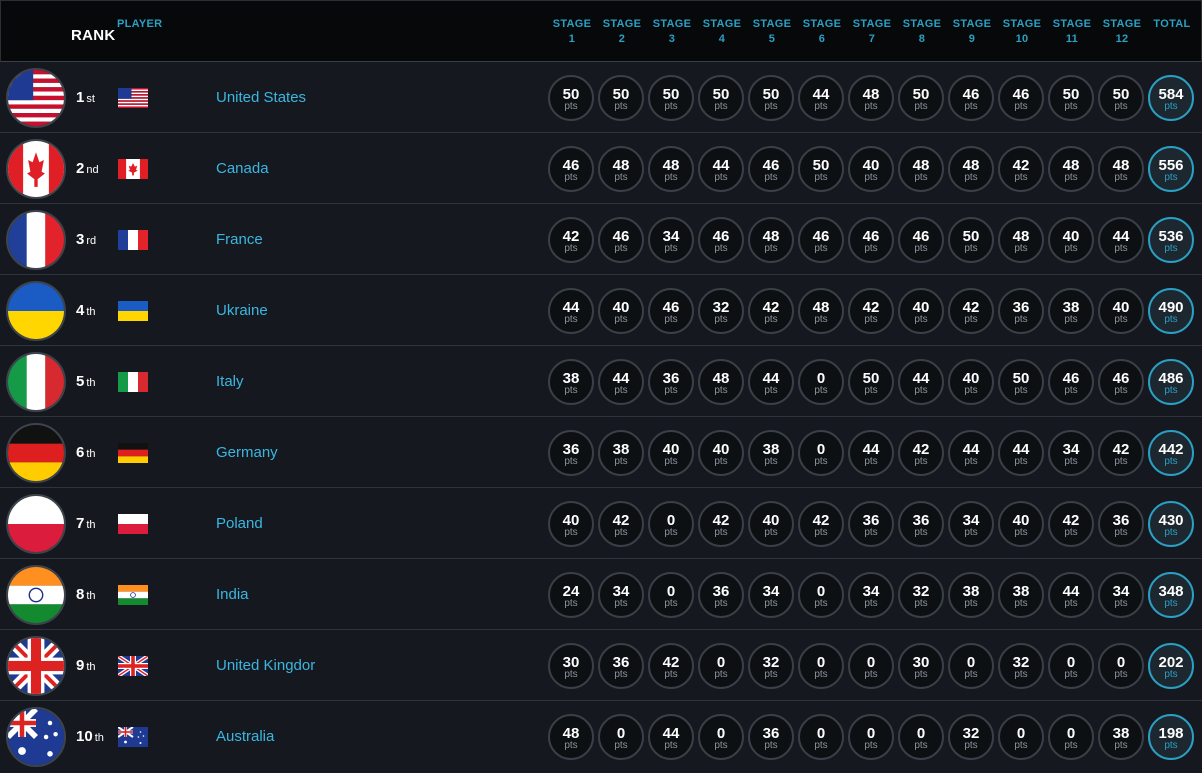 The width and height of the screenshot is (1202, 773). I want to click on score-value: 34, so click(771, 591).